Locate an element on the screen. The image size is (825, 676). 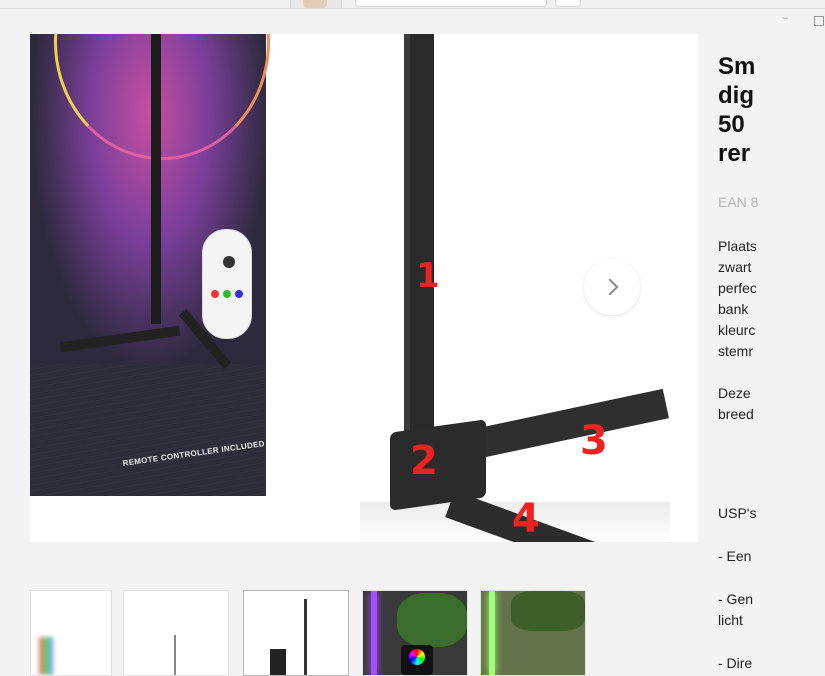
ean-label: EAN 8 is located at coordinates (738, 202).